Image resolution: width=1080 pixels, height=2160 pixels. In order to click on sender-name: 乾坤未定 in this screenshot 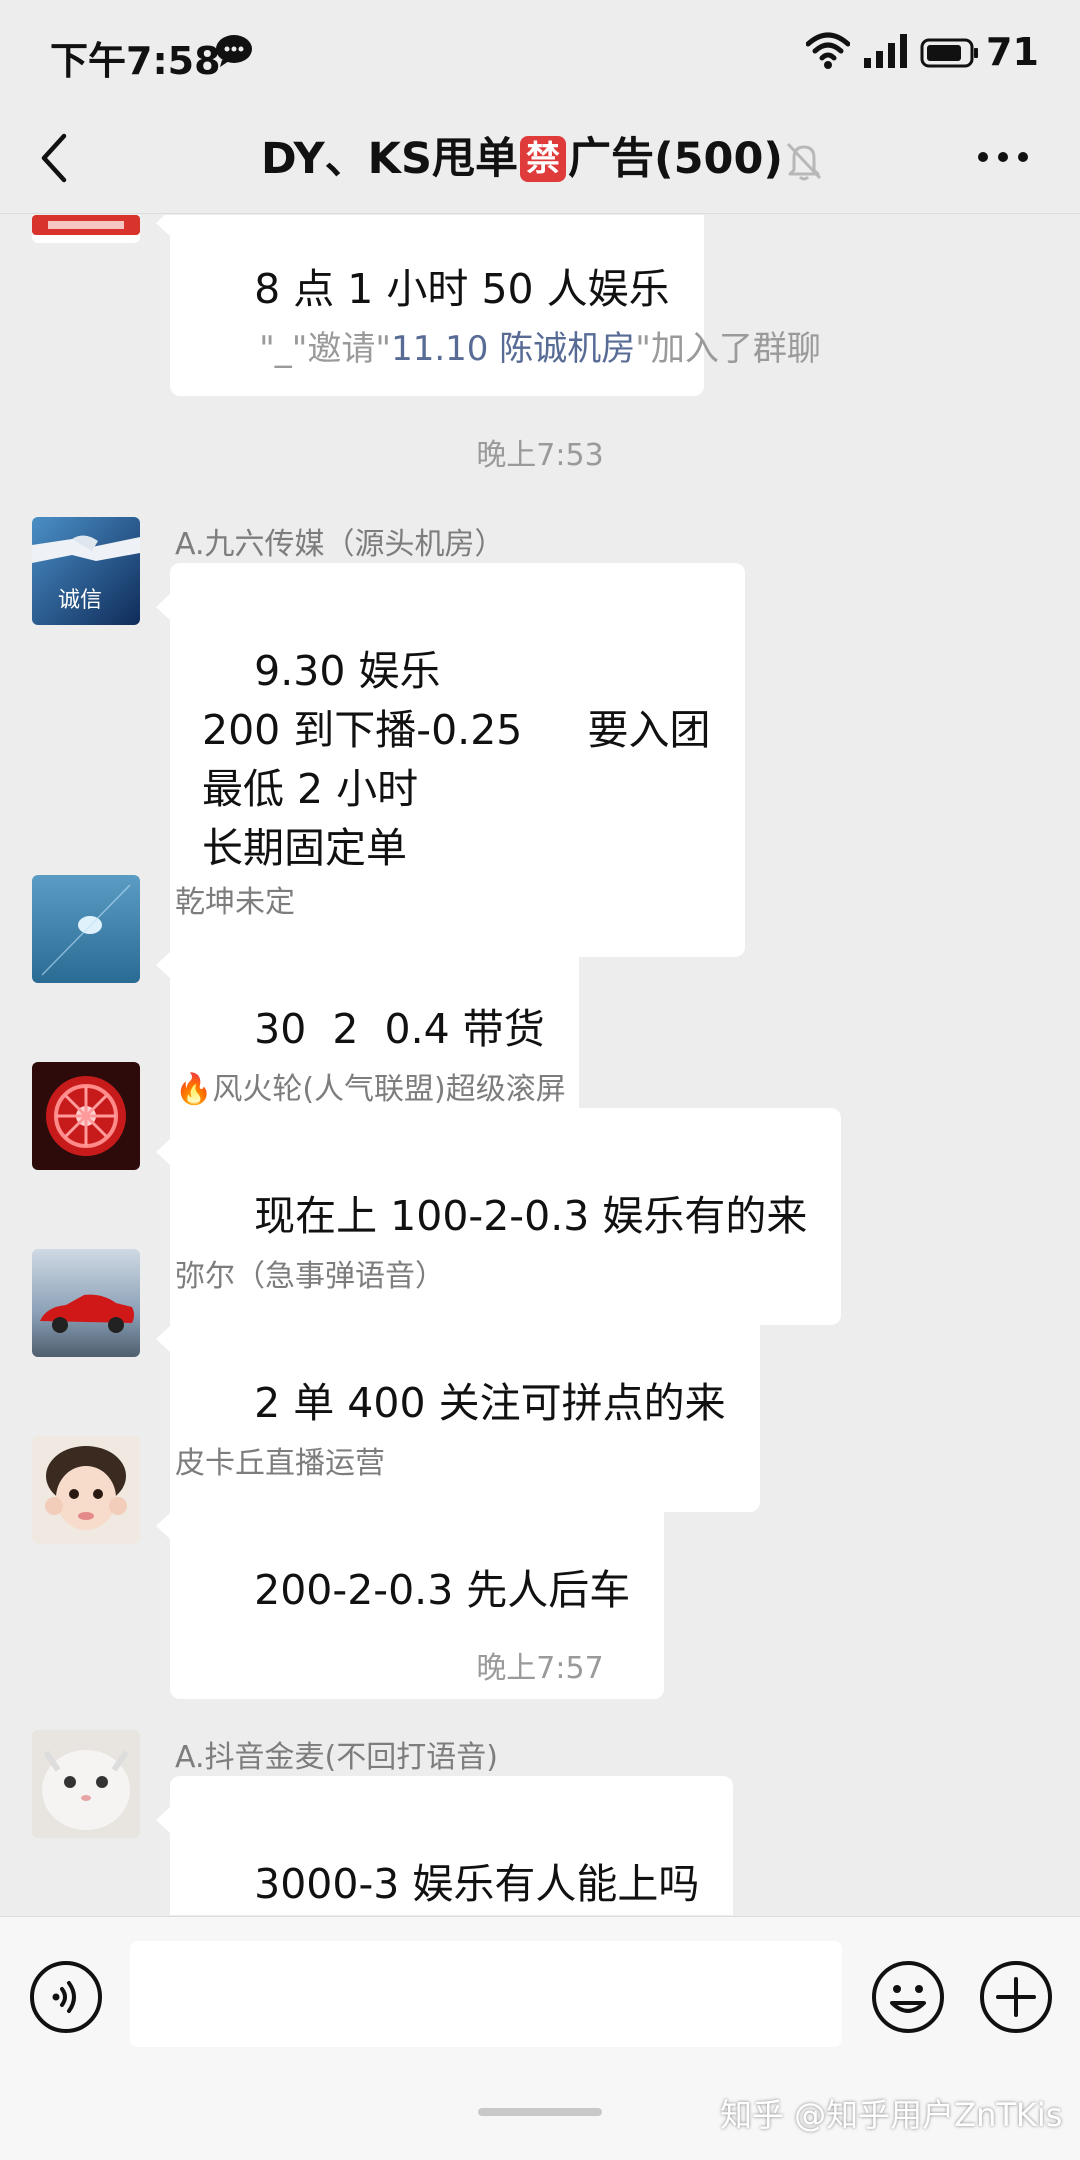, I will do `click(235, 902)`.